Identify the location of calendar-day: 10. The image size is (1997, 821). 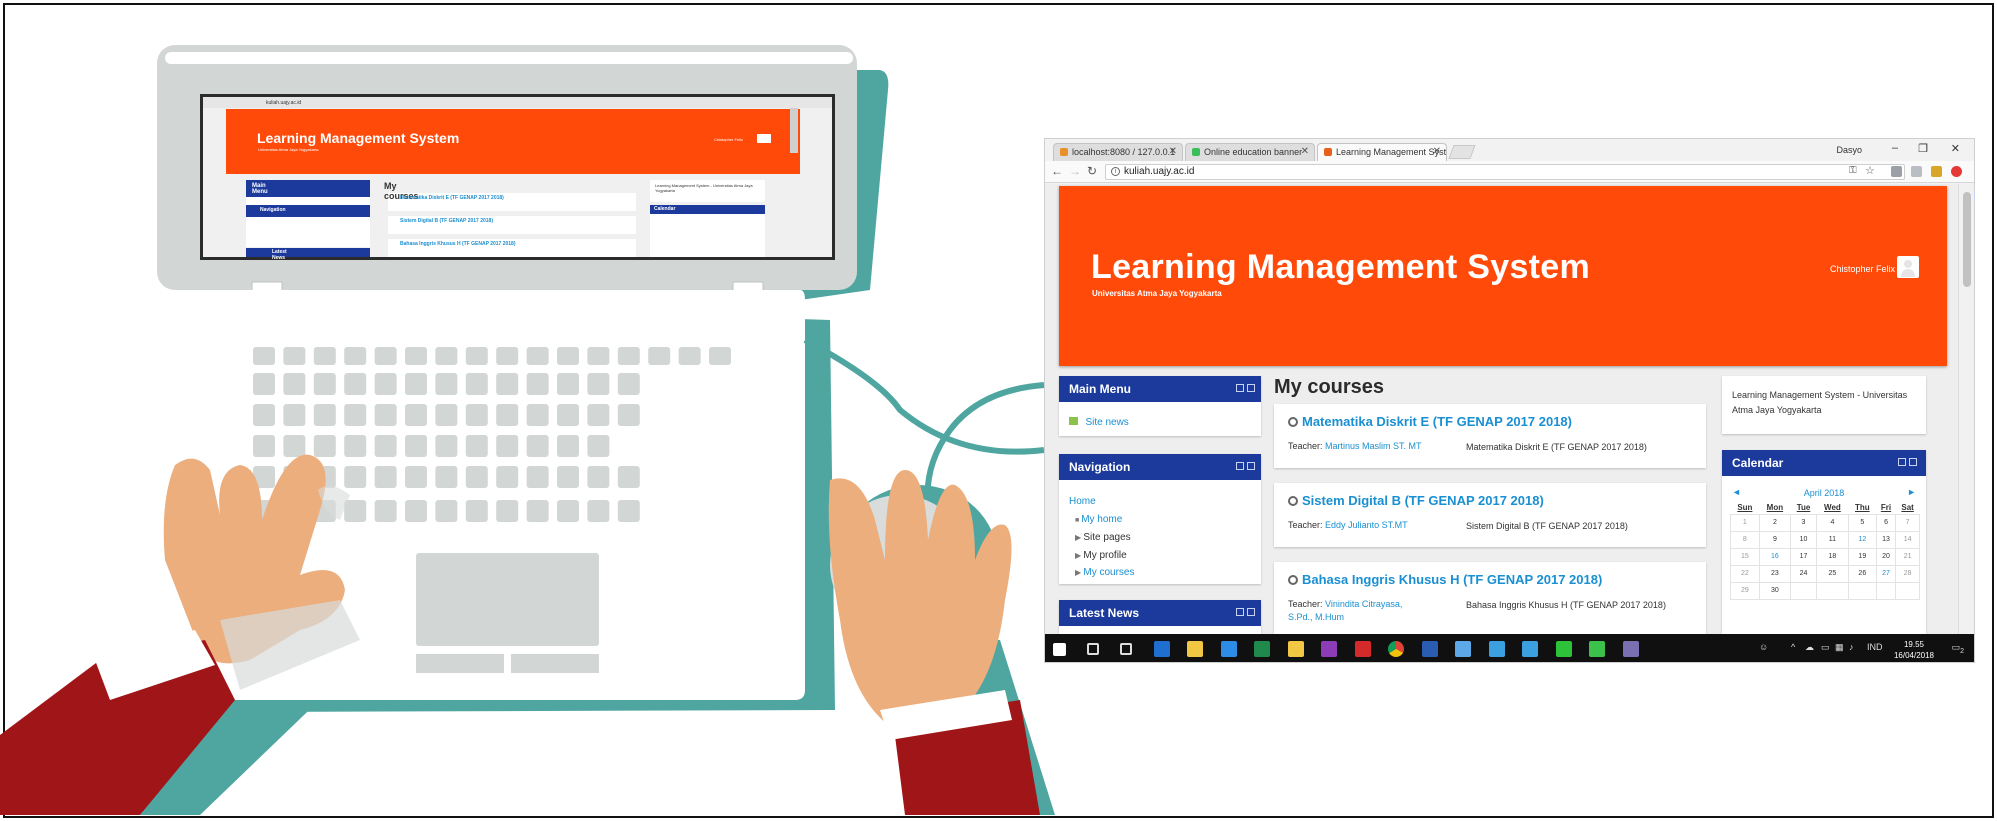
(1803, 539).